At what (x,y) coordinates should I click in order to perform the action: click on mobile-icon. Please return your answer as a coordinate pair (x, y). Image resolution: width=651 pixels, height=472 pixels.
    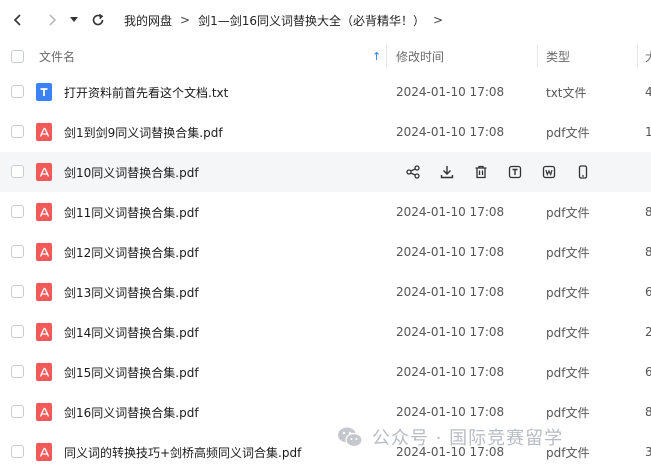
    Looking at the image, I should click on (583, 172).